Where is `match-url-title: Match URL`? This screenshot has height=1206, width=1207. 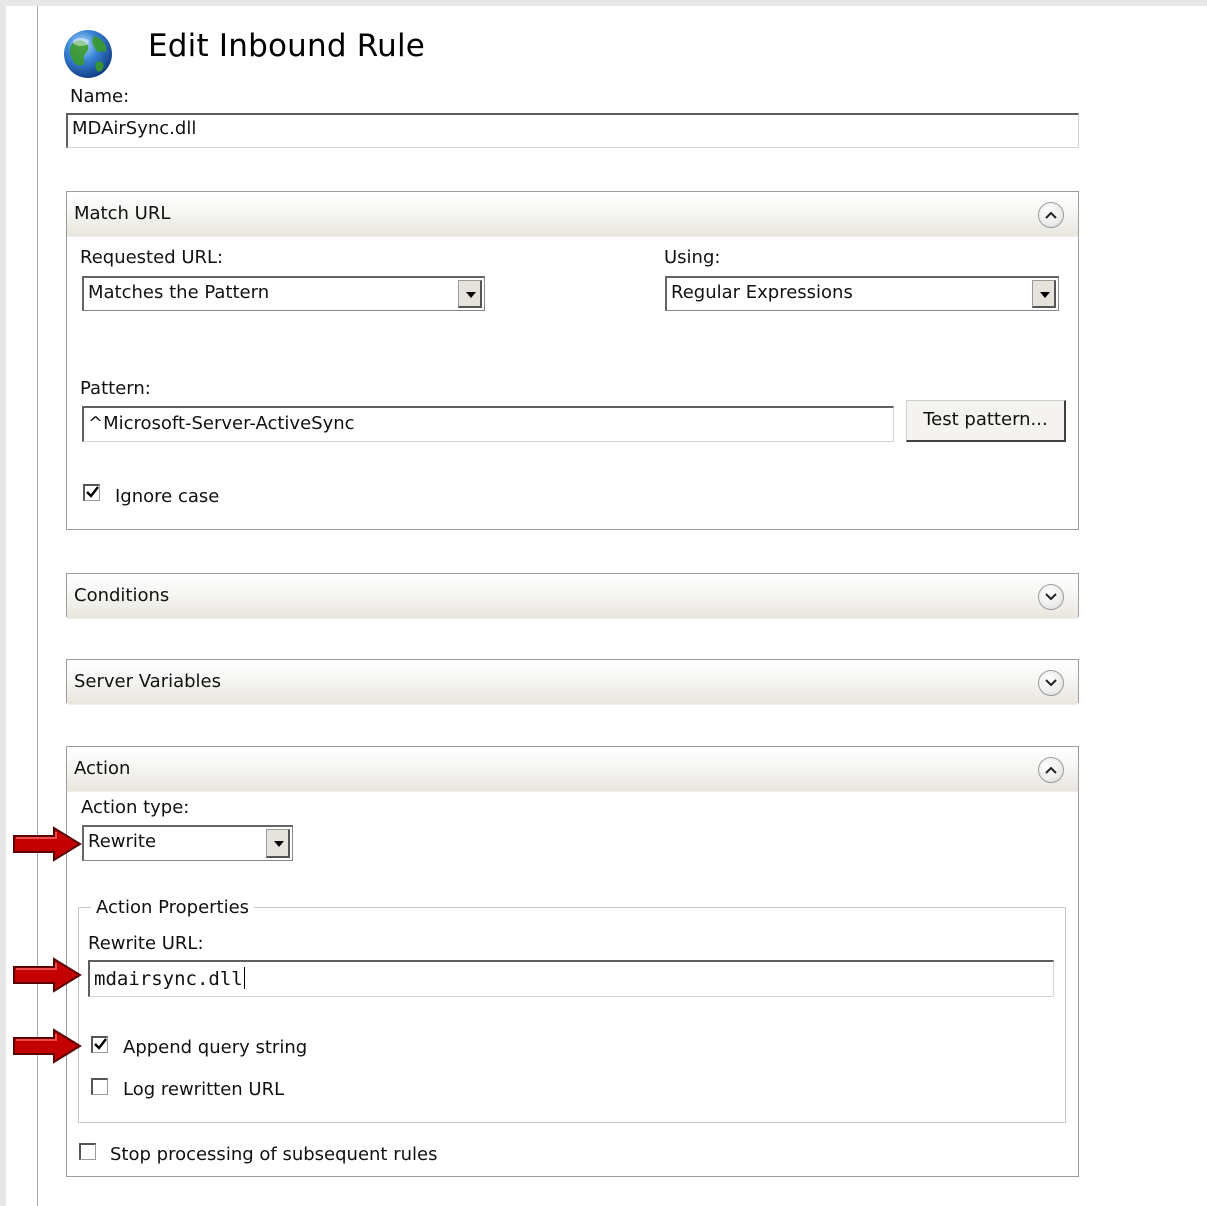
match-url-title: Match URL is located at coordinates (122, 213).